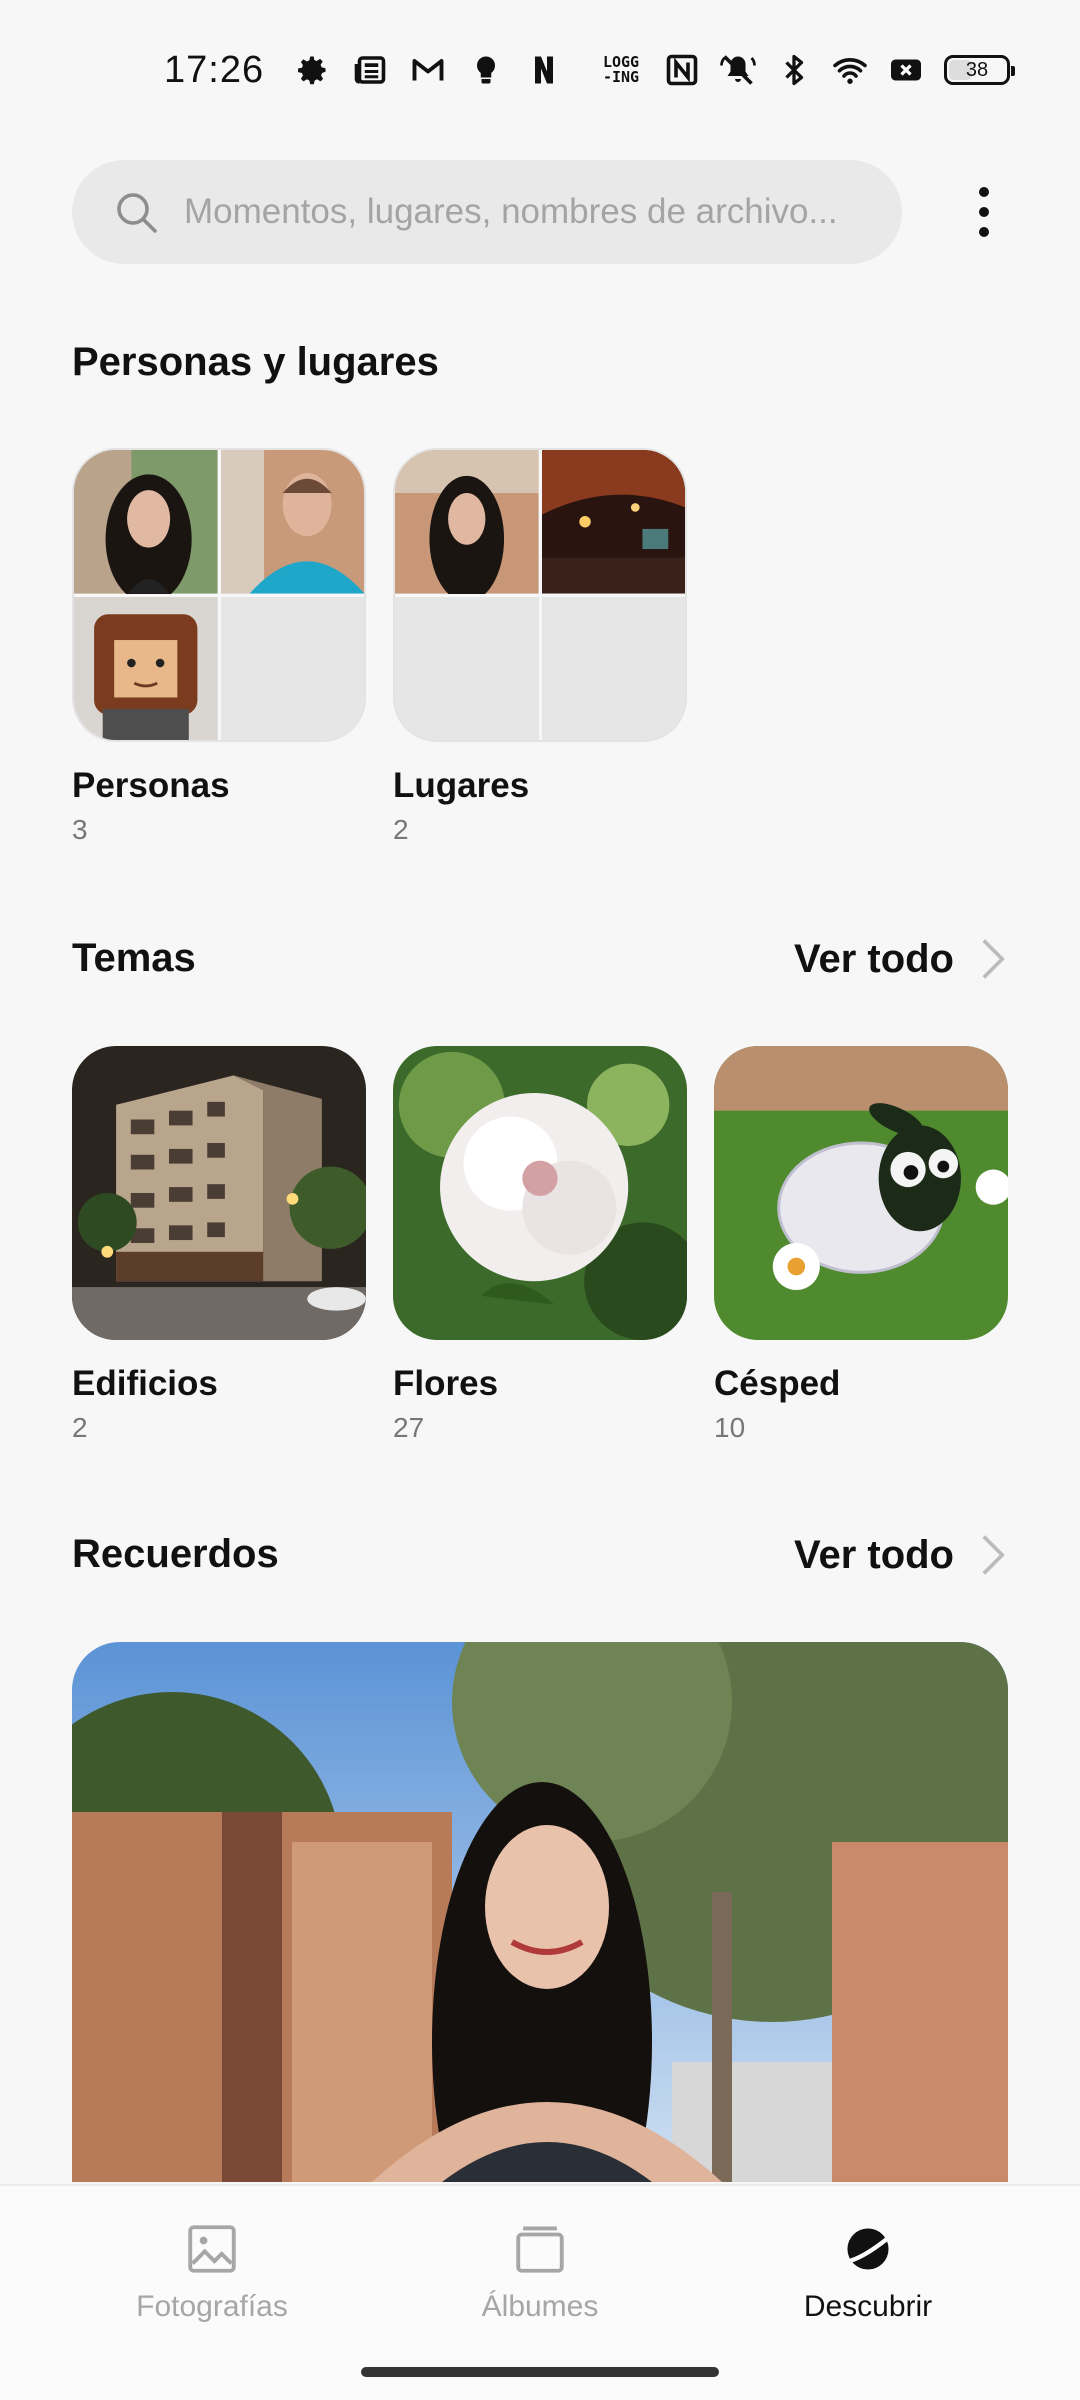 This screenshot has width=1080, height=2400. I want to click on theme-card-grass: Césped 10, so click(861, 1245).